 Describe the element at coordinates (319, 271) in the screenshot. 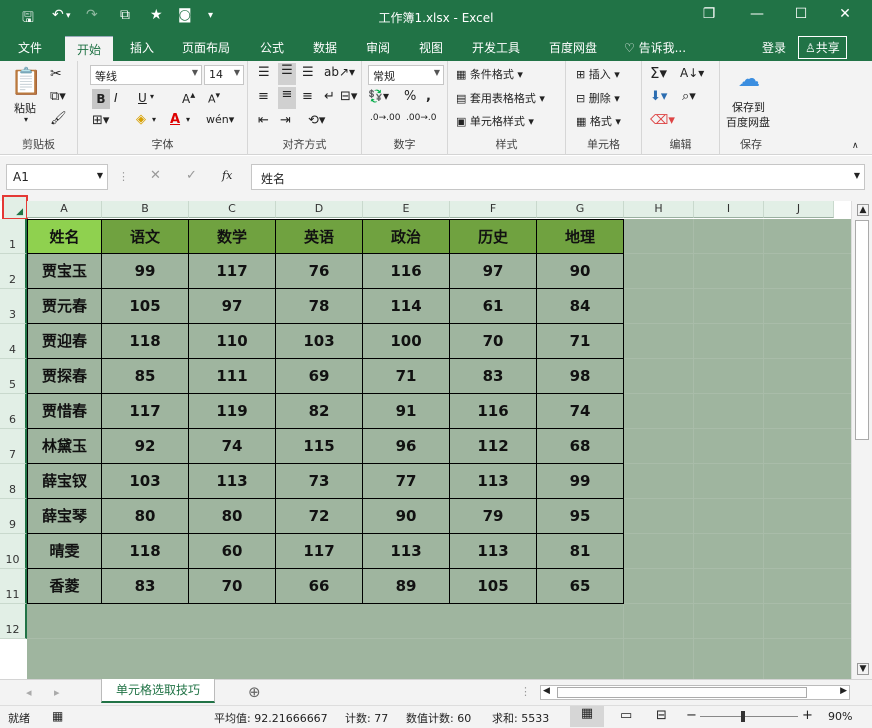

I see `table-cell: 76` at that location.